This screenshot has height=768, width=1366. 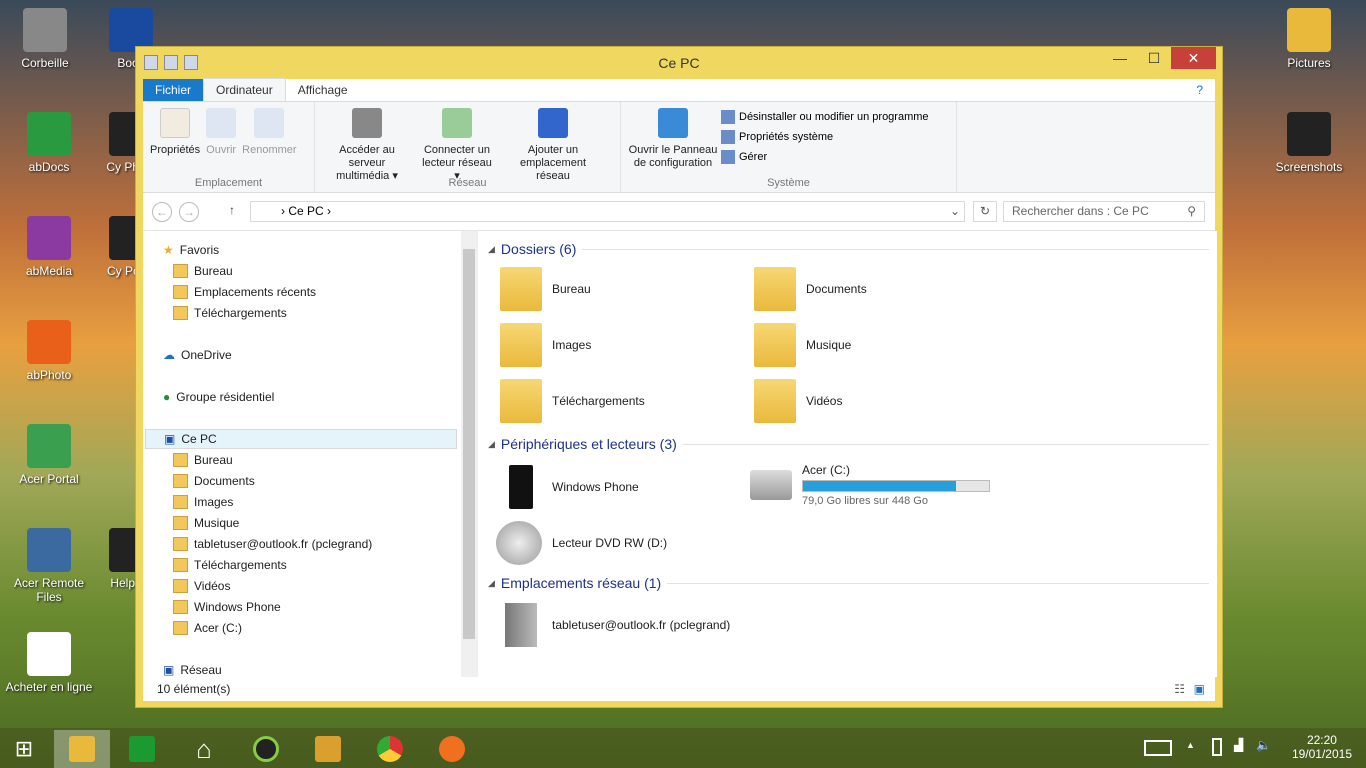 What do you see at coordinates (201, 586) in the screenshot?
I see `nav-item: Vidéos` at bounding box center [201, 586].